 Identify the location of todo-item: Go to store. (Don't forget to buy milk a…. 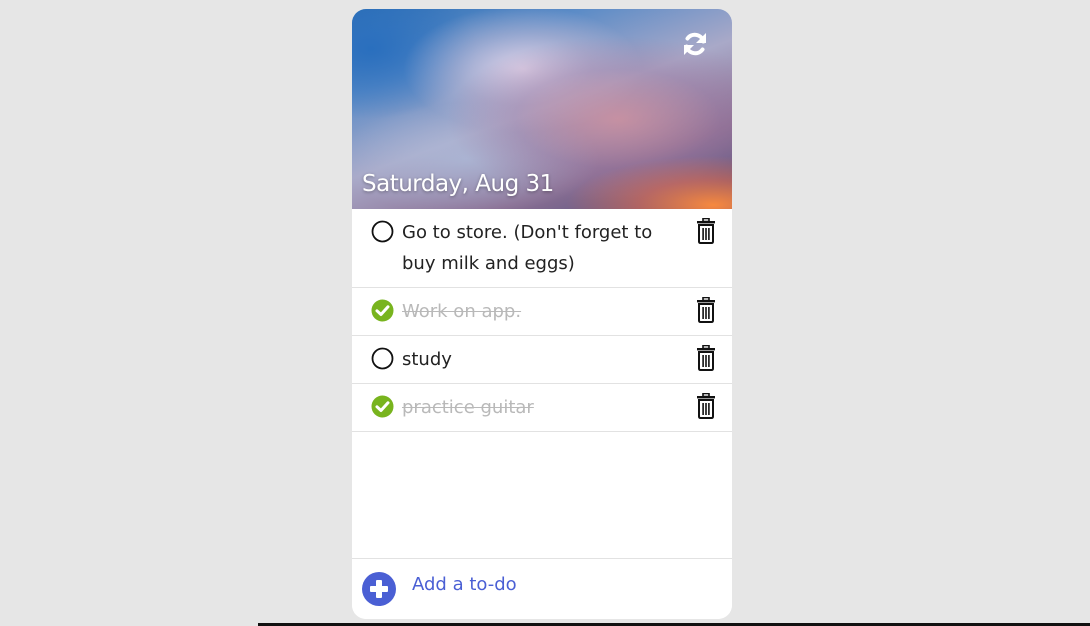
(542, 248).